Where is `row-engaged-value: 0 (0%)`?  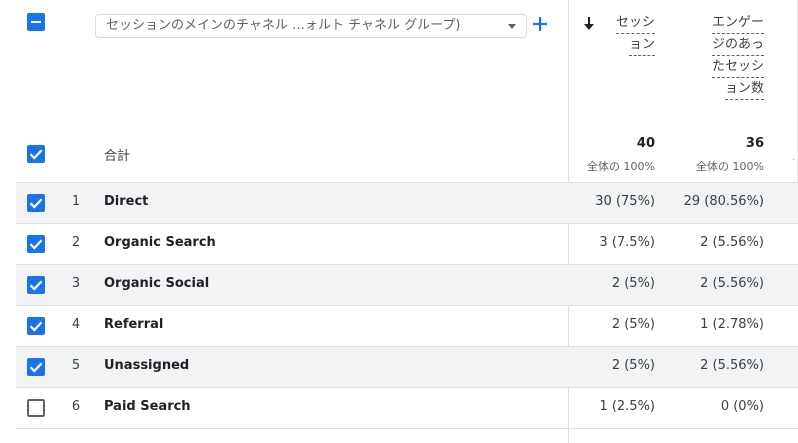 row-engaged-value: 0 (0%) is located at coordinates (742, 406).